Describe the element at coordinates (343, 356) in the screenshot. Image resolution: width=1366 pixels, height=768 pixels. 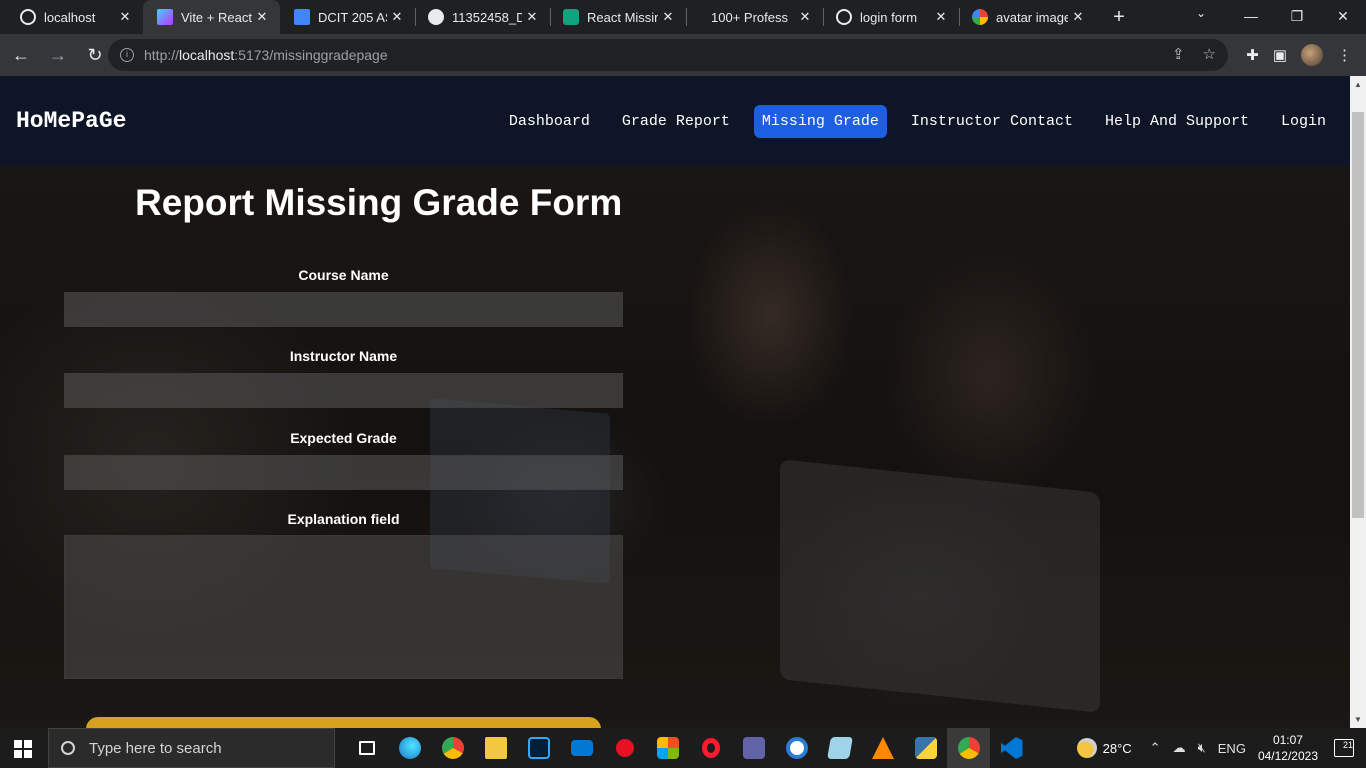
I see `instructor-name-label: Instructor Name` at that location.